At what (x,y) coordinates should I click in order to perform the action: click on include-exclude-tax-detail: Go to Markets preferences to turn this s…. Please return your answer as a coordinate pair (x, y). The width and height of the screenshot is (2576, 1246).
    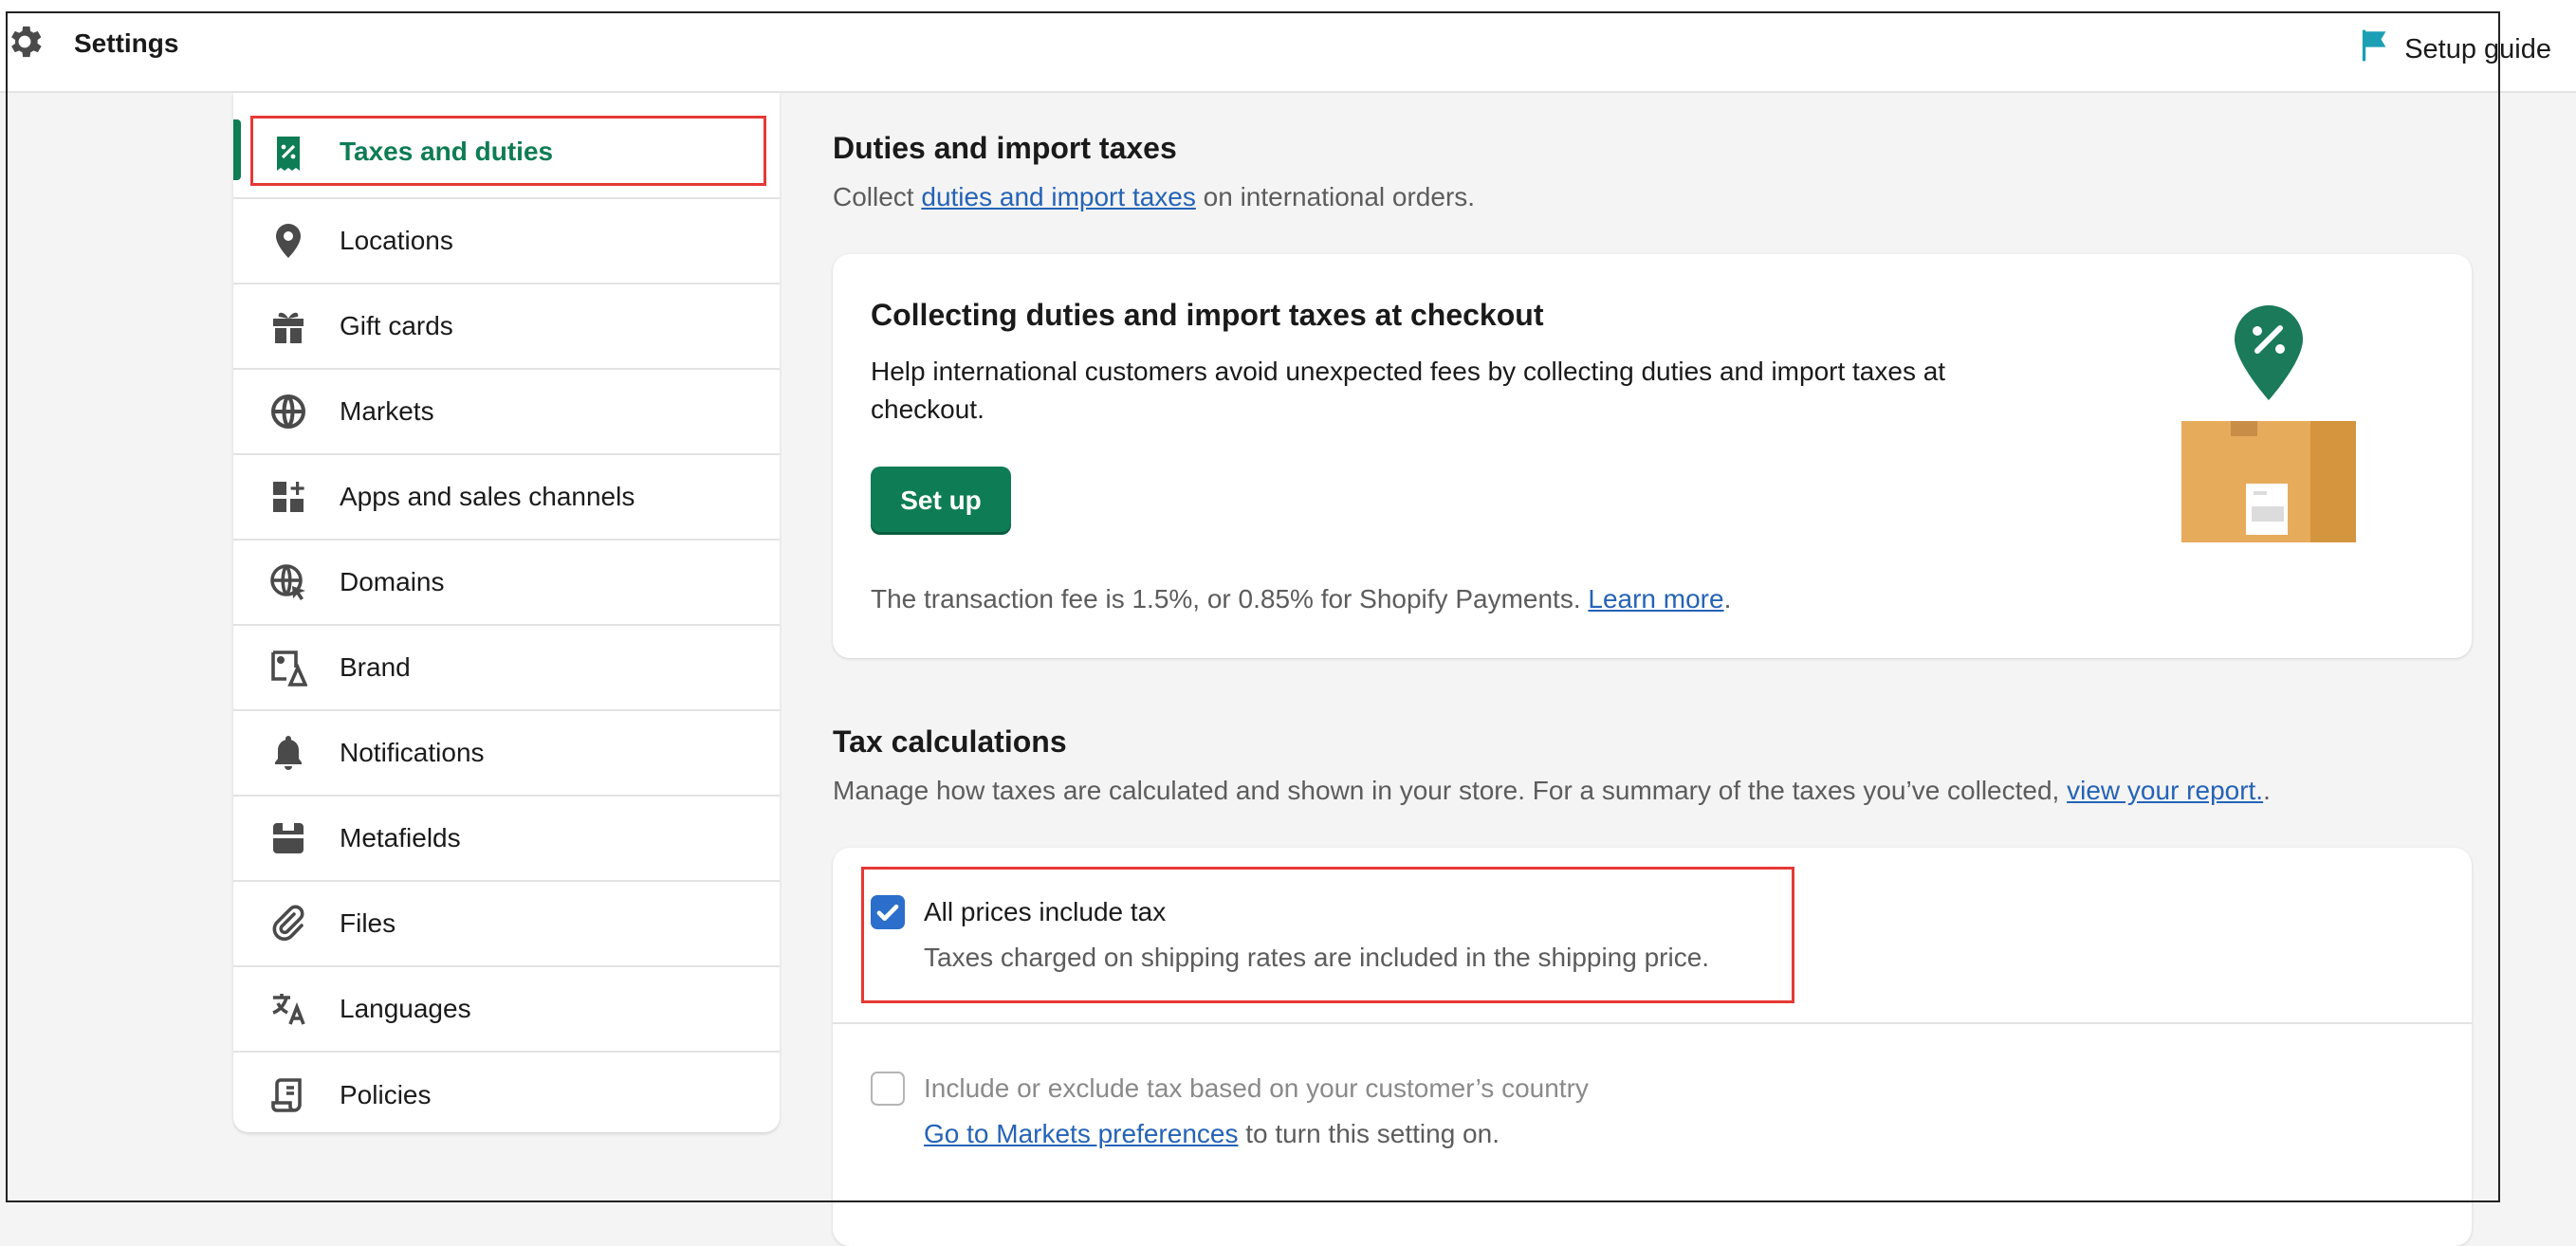
    Looking at the image, I should click on (1212, 1133).